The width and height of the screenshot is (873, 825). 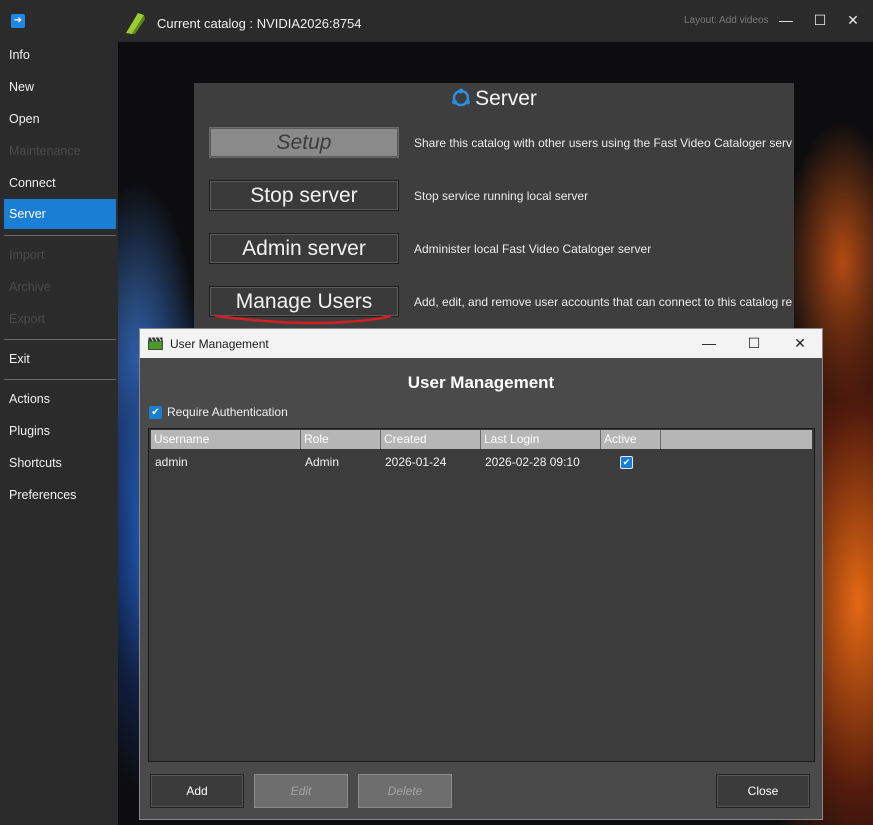 I want to click on sidebar-item-shortcuts: Shortcuts, so click(x=60, y=463).